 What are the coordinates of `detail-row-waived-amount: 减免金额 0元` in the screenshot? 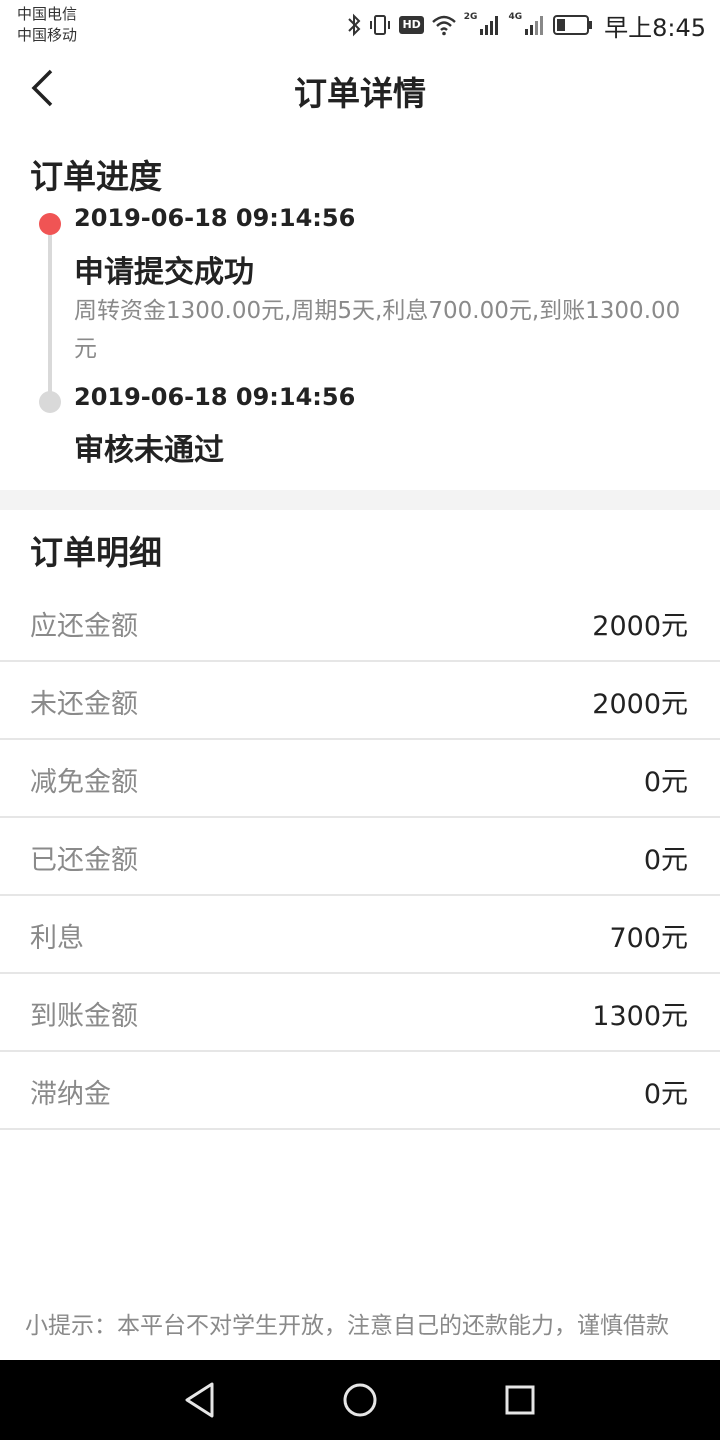 It's located at (360, 779).